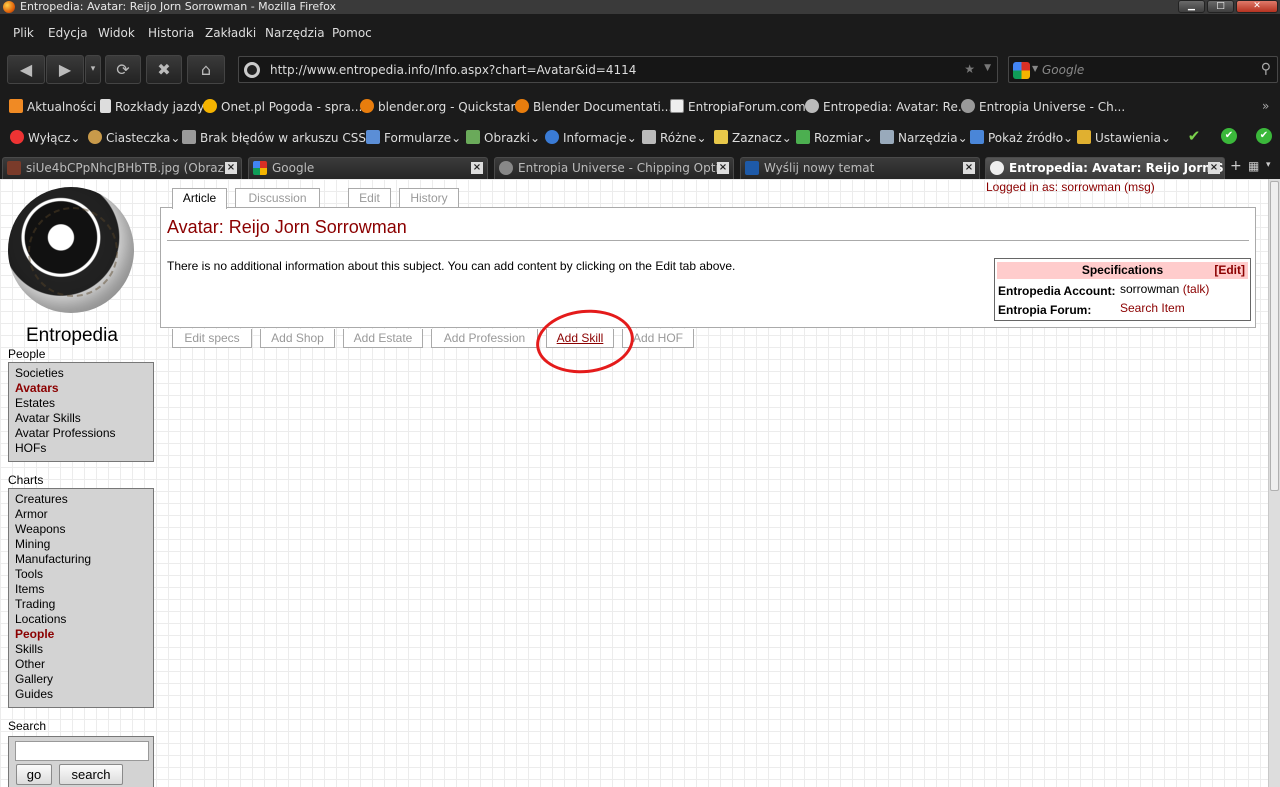 Image resolution: width=1280 pixels, height=787 pixels. I want to click on nav-avatar-skills: Avatar Skills, so click(84, 418).